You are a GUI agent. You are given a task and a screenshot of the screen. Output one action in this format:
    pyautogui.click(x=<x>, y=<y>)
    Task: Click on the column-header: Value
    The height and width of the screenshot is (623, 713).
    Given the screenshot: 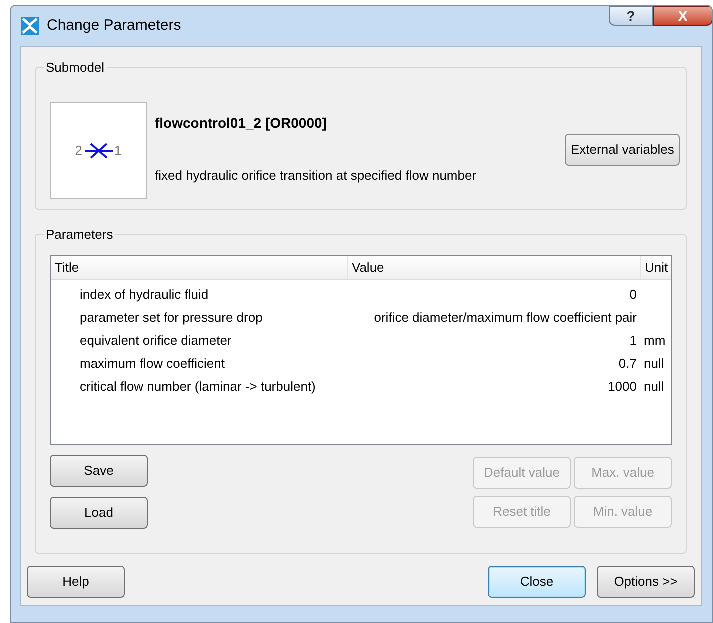 What is the action you would take?
    pyautogui.click(x=494, y=267)
    